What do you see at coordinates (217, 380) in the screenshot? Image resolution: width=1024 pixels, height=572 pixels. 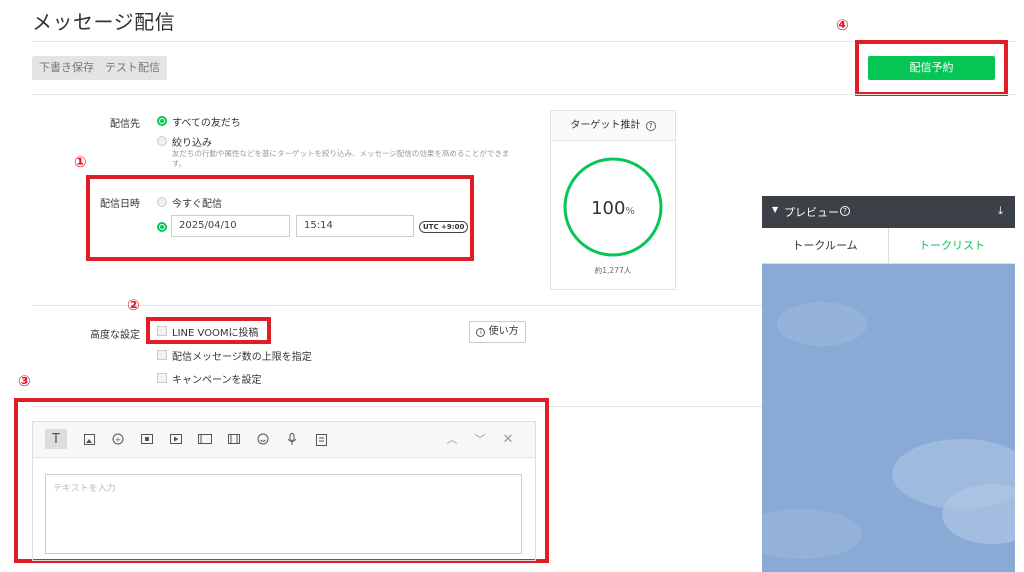 I see `campaign-label: キャンペーンを設定` at bounding box center [217, 380].